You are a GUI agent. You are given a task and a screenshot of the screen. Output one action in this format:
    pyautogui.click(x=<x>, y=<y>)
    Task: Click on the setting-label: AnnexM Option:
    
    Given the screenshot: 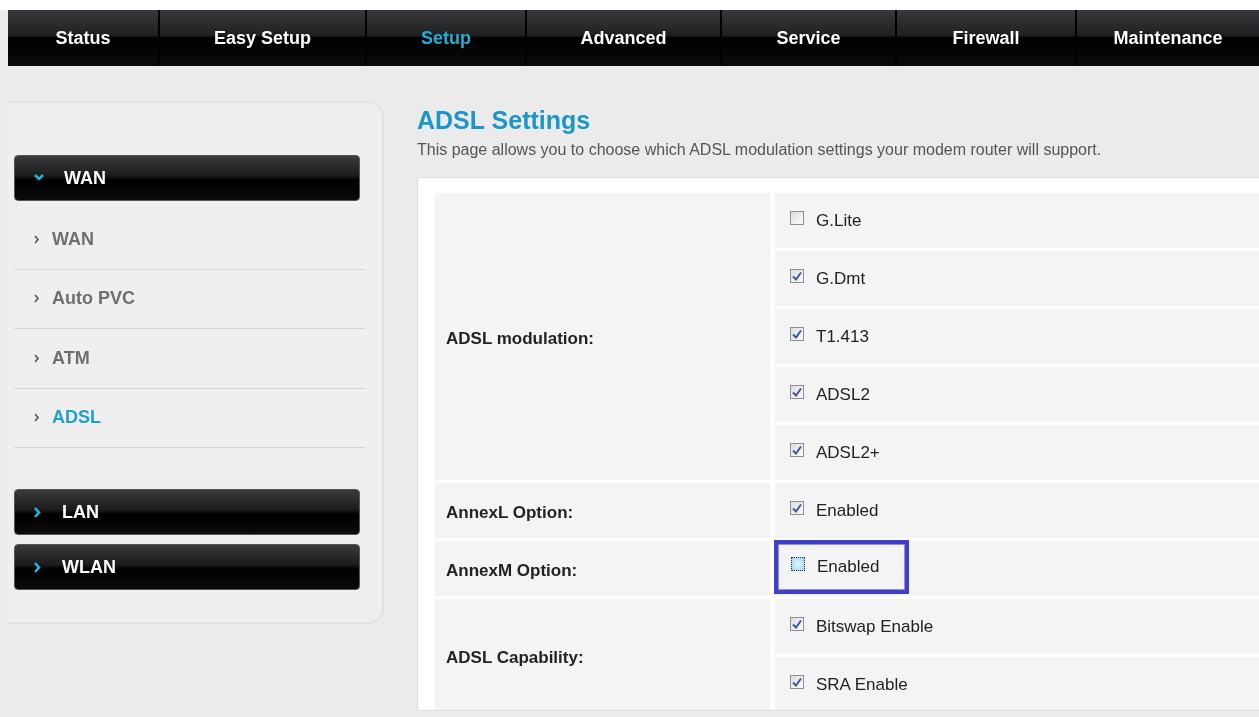 What is the action you would take?
    pyautogui.click(x=602, y=568)
    